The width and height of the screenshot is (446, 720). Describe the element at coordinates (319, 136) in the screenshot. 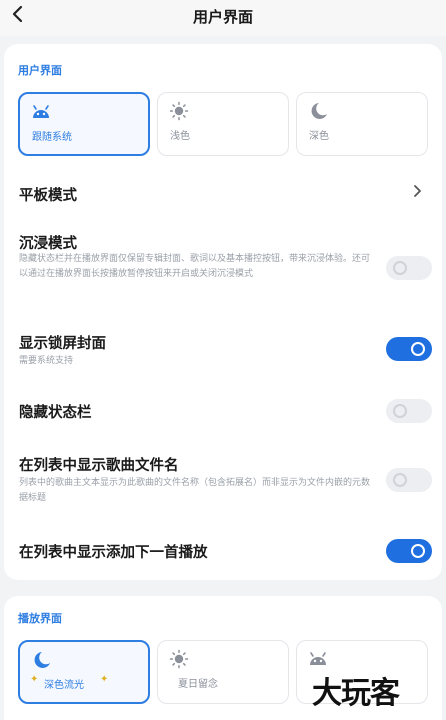

I see `mode-label: 深色` at that location.